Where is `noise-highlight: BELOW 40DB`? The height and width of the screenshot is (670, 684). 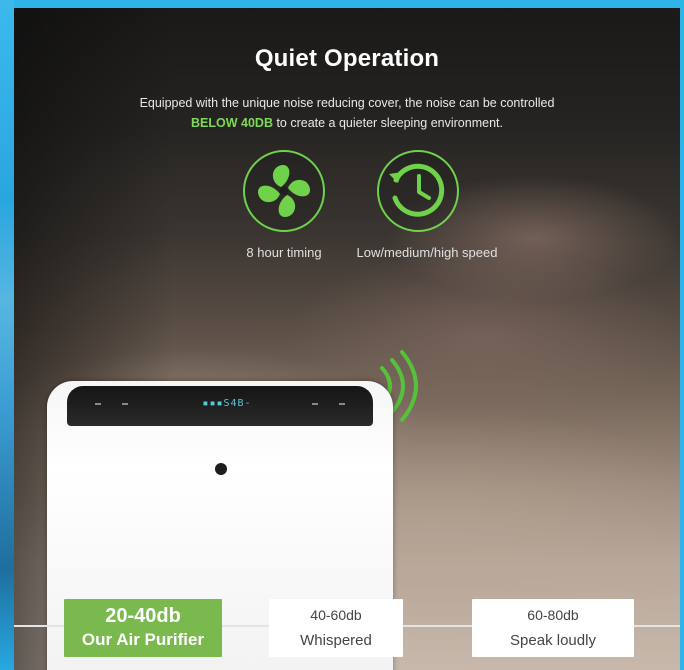 noise-highlight: BELOW 40DB is located at coordinates (232, 123).